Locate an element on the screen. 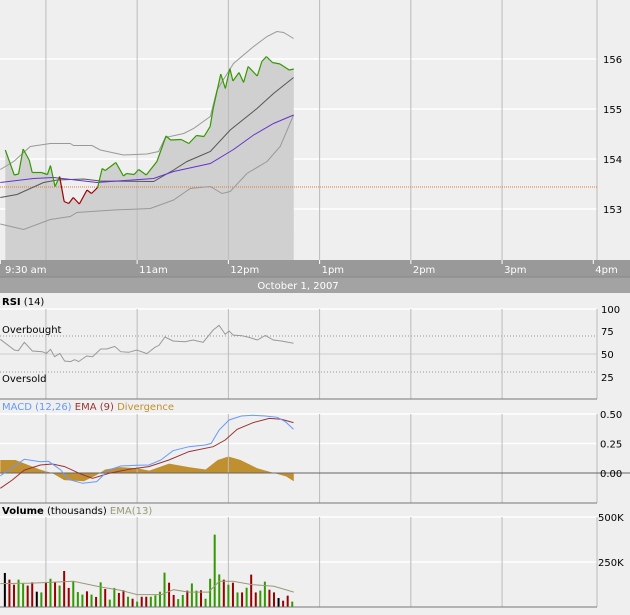  macd-legend: MACD (12,26) EMA (9) Divergence is located at coordinates (88, 407).